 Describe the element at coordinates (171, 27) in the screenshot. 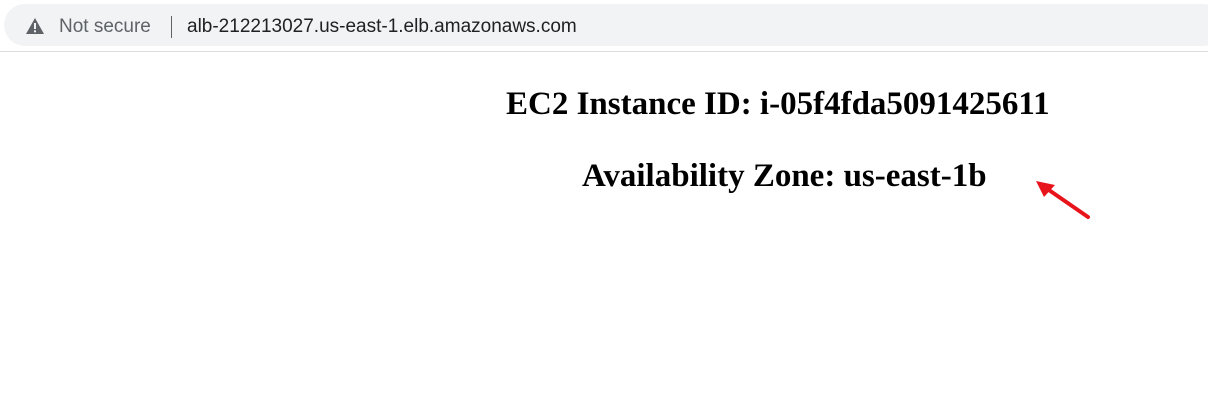

I see `omnibox-divider` at that location.